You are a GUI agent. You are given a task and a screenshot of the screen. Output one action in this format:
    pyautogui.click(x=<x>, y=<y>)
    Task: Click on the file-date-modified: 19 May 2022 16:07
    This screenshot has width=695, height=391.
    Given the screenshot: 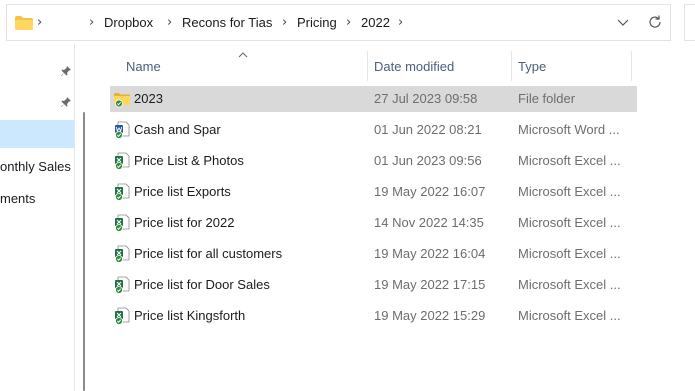 What is the action you would take?
    pyautogui.click(x=430, y=191)
    